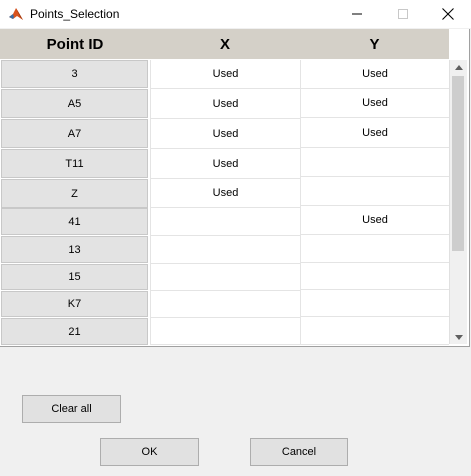 This screenshot has width=471, height=476. What do you see at coordinates (74, 249) in the screenshot?
I see `row-header: 13` at bounding box center [74, 249].